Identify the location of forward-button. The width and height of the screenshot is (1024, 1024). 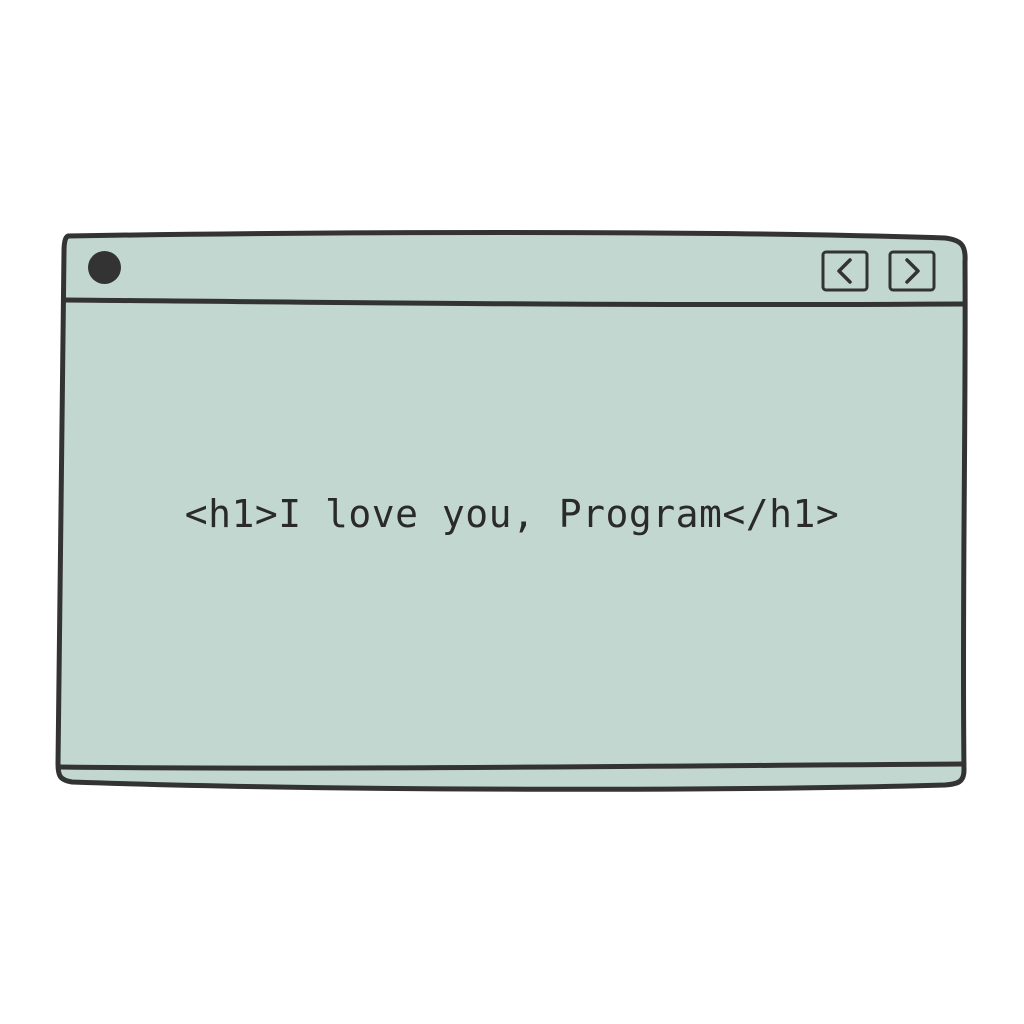
(912, 271).